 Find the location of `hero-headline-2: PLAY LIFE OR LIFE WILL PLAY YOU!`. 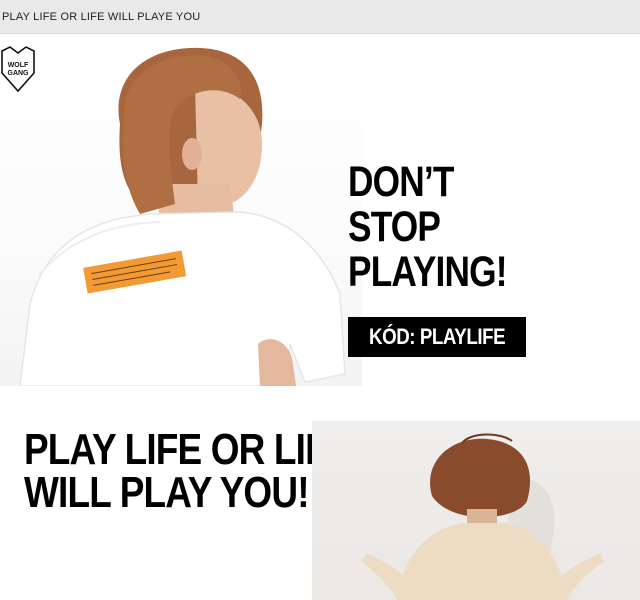

hero-headline-2: PLAY LIFE OR LIFE WILL PLAY YOU! is located at coordinates (187, 471).